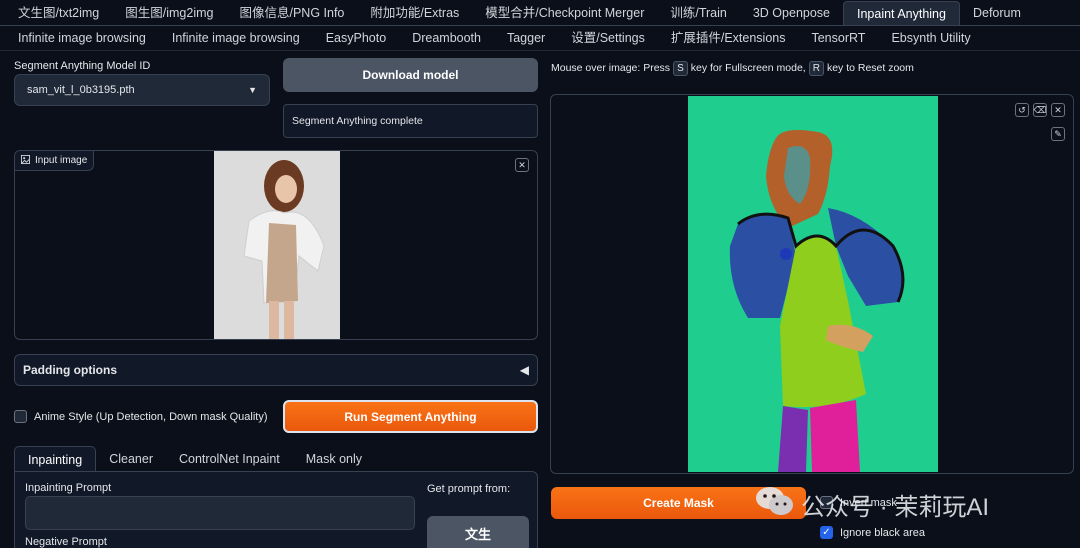  I want to click on hint-suffix: key to Reset zoom, so click(870, 68).